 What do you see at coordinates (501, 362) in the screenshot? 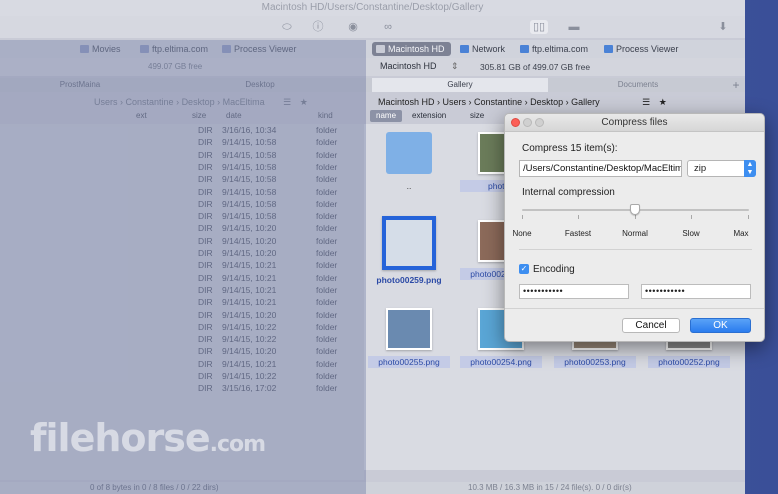
I see `gallery-item-label: photo00254.png` at bounding box center [501, 362].